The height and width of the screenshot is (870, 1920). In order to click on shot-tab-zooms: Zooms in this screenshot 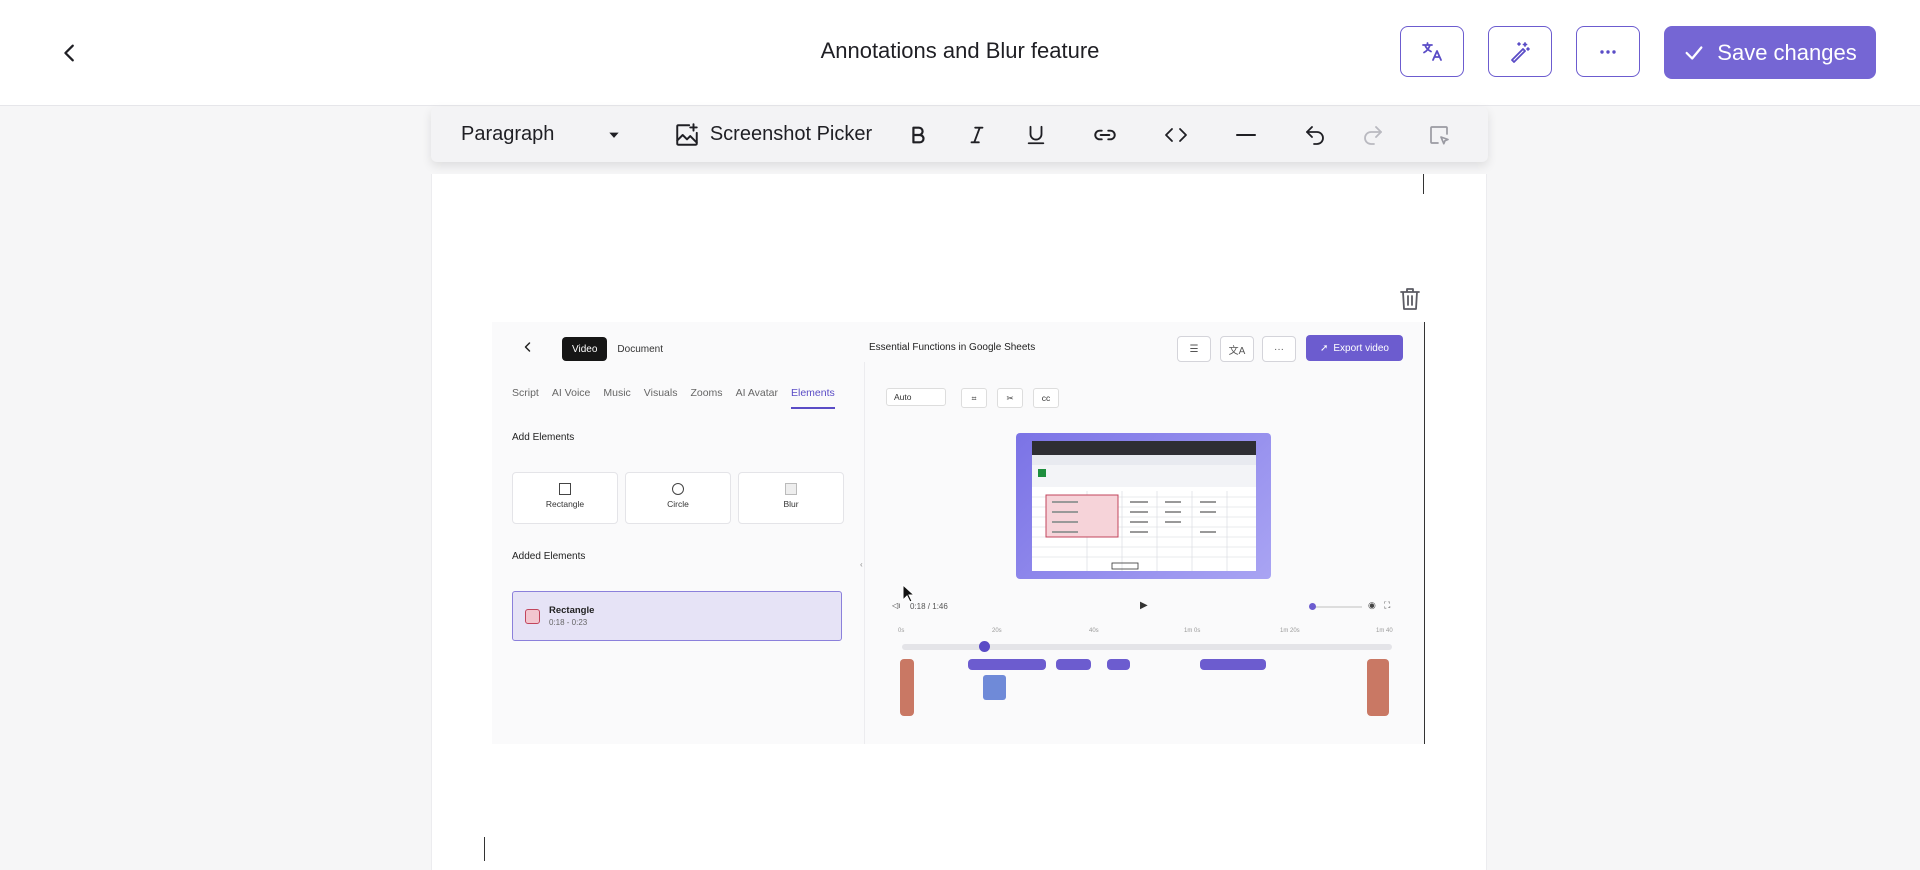, I will do `click(706, 393)`.